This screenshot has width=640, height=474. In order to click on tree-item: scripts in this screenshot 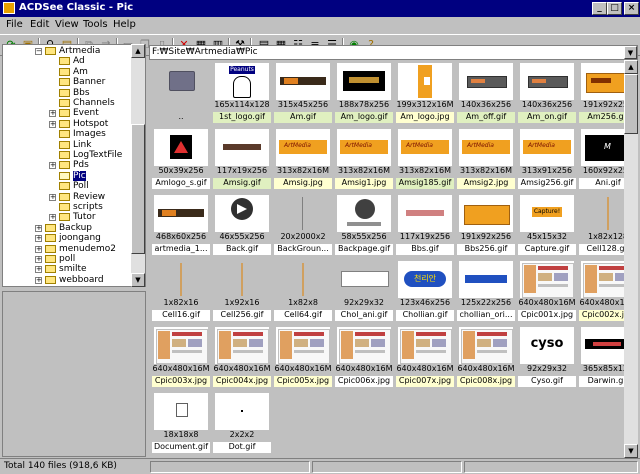, I will do `click(67, 207)`.